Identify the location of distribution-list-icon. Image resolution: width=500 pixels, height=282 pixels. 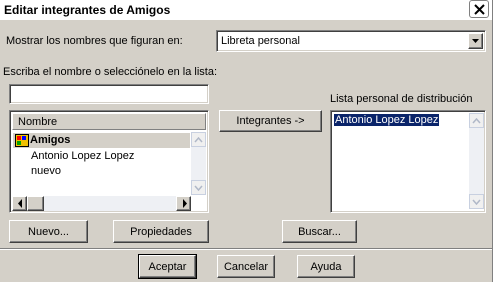
(22, 140).